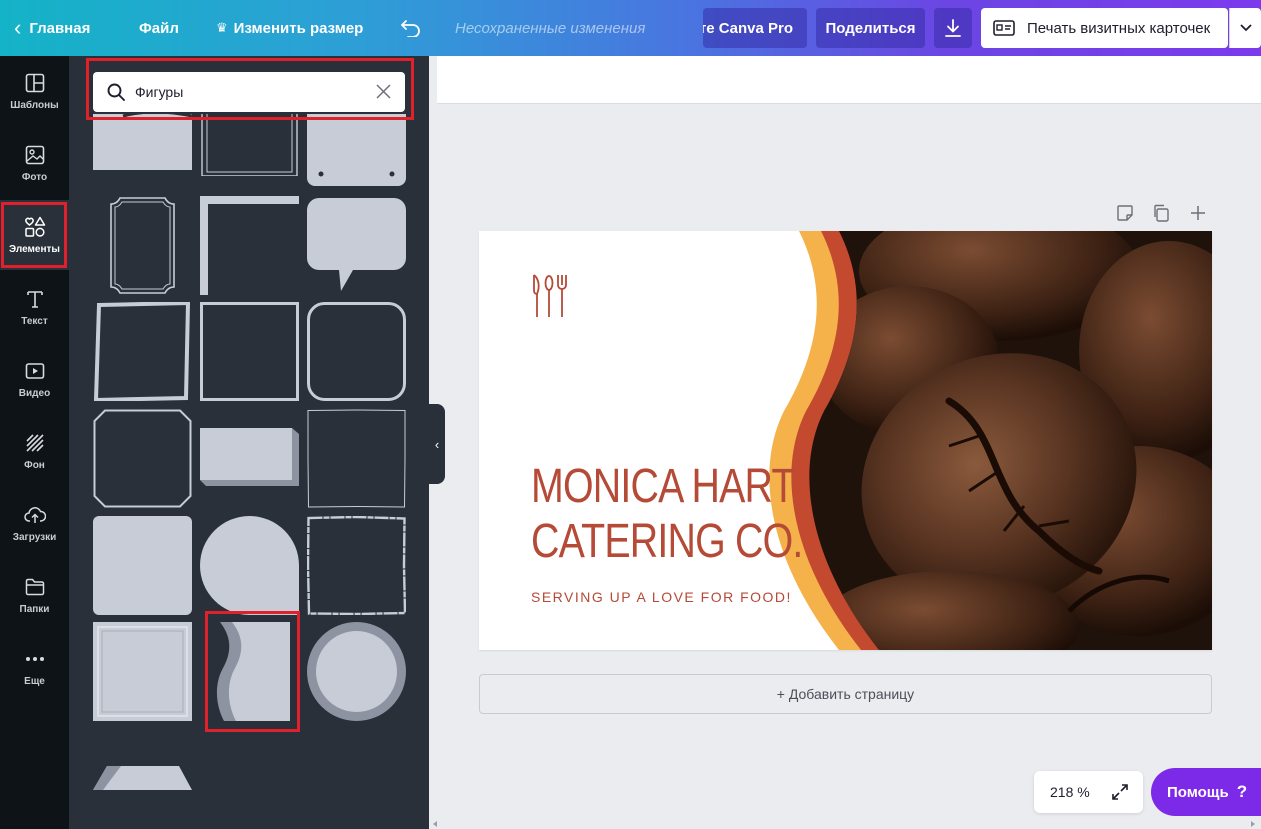 This screenshot has width=1261, height=829. I want to click on share-button: Поделиться, so click(870, 28).